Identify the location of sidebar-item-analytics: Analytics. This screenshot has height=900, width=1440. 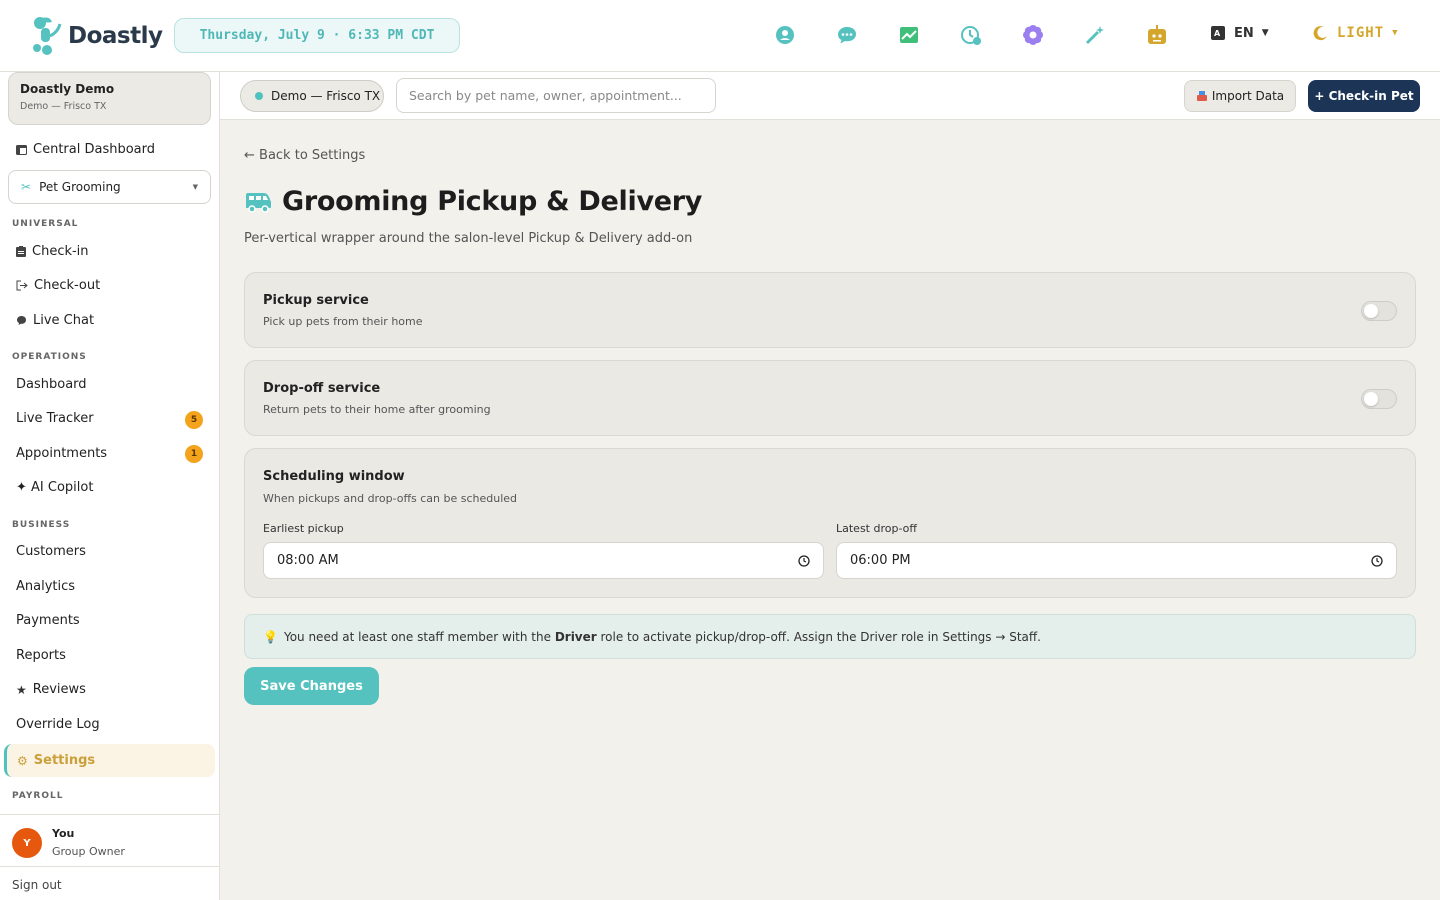
(45, 586).